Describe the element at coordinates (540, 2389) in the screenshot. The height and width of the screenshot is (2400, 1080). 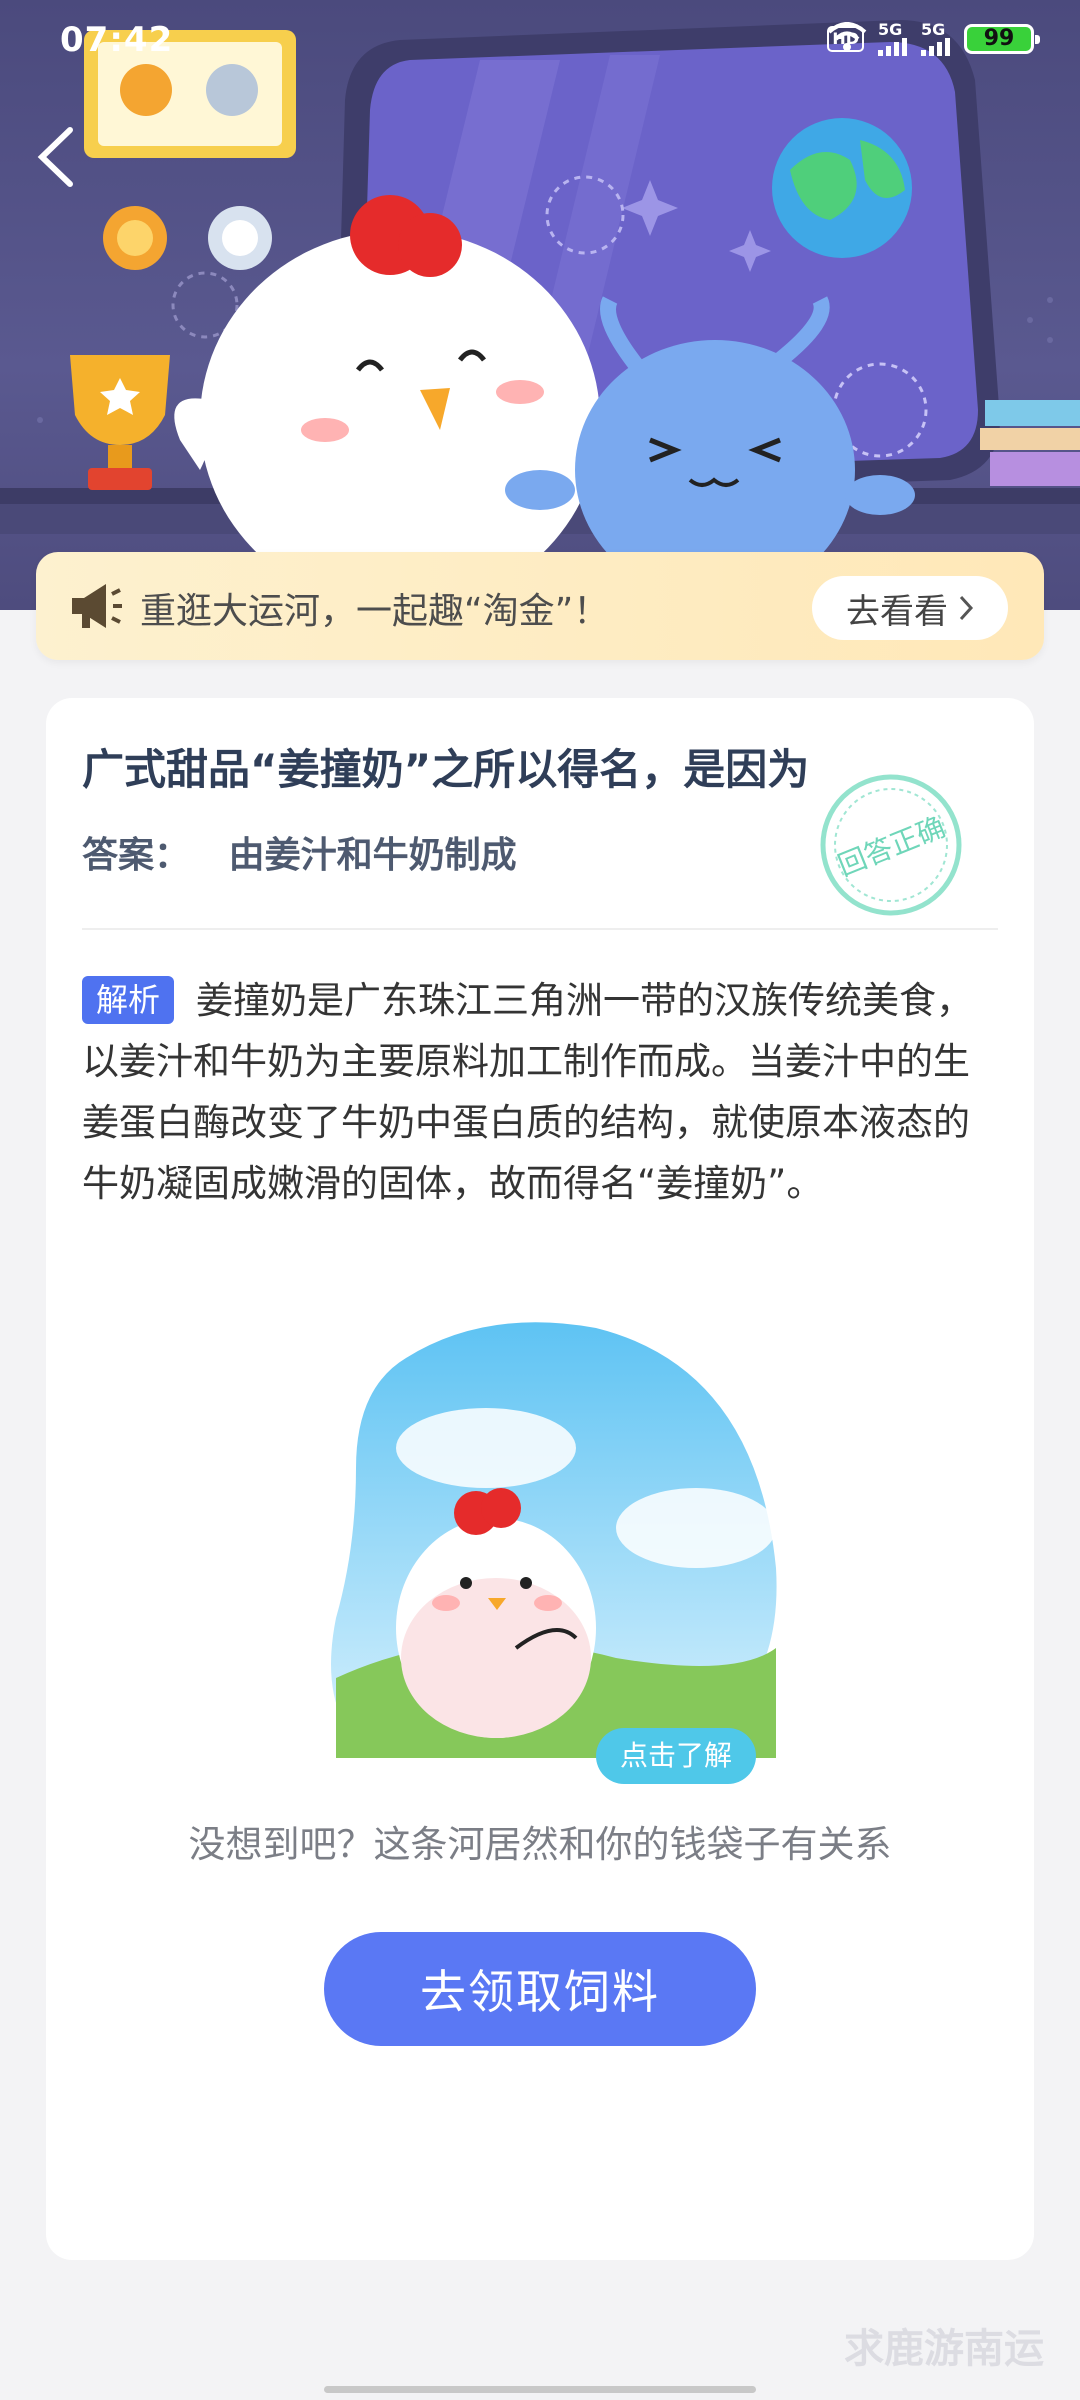
I see `home-indicator` at that location.